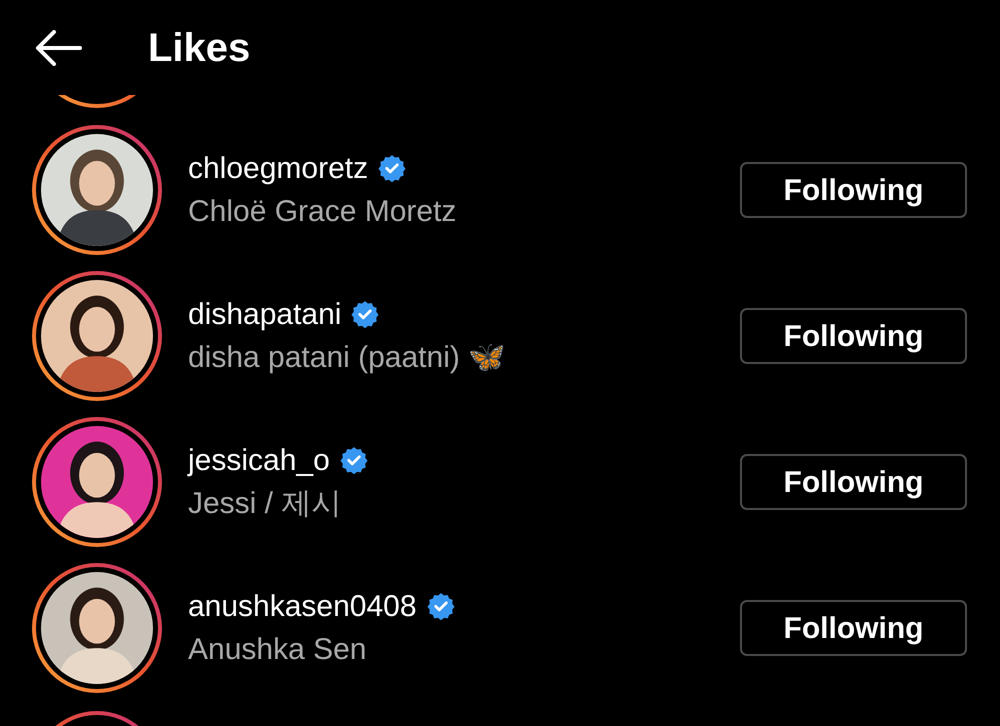  I want to click on full-name: disha patani (paatni) 🦋, so click(347, 358).